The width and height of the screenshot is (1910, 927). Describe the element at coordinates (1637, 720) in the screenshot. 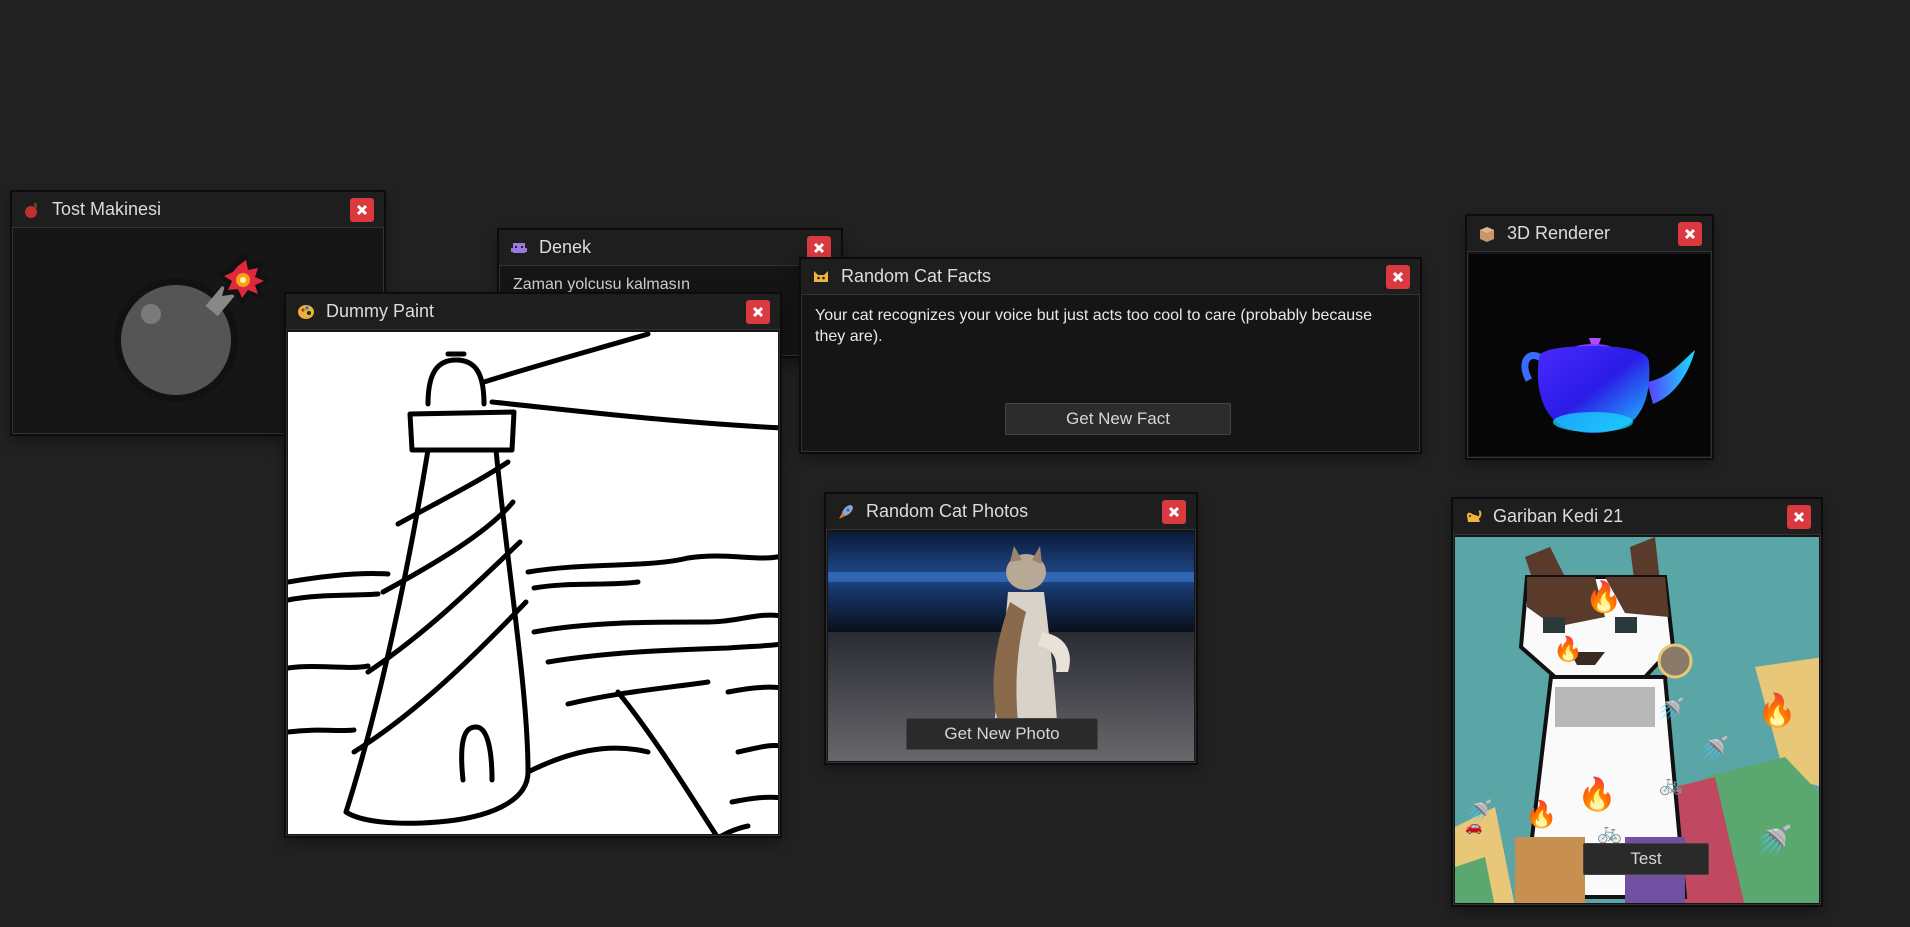

I see `kedi-scene: 🔥 🔥 🔥 🔥 🔥 🚿 🚿 🚿 🚿 🚲 🚲 🚗 Test` at that location.